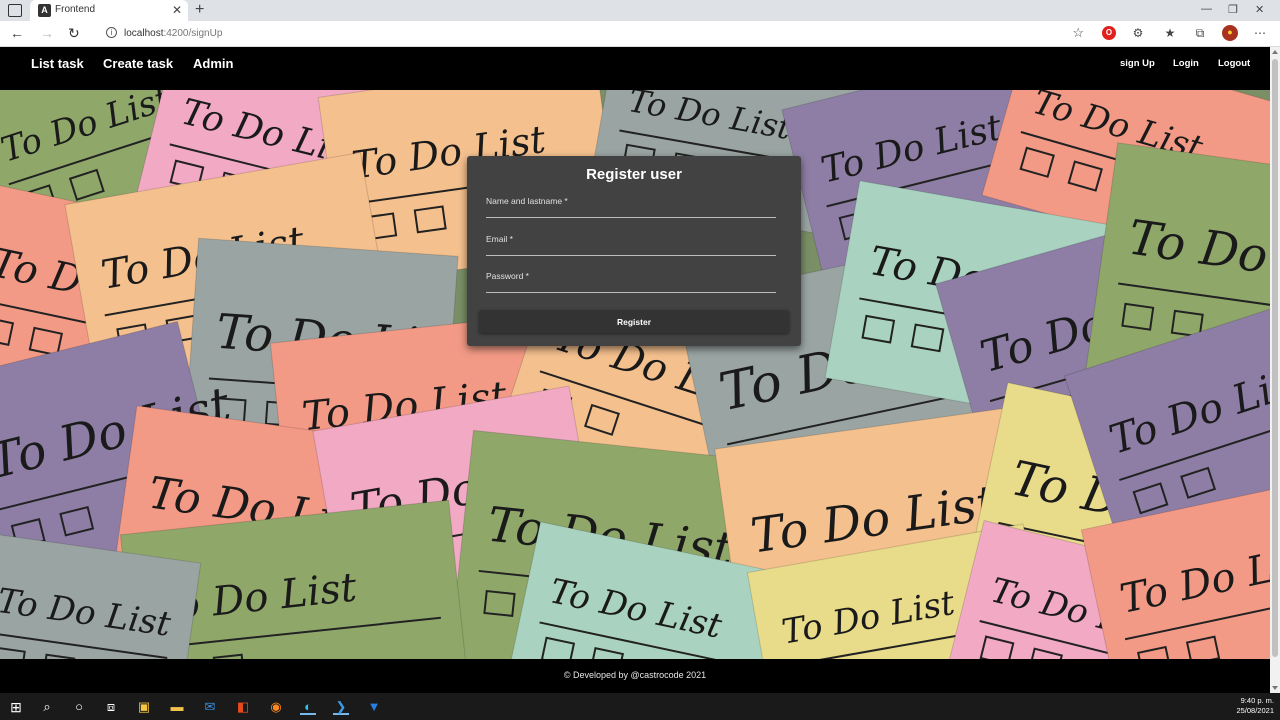 This screenshot has height=720, width=1280. I want to click on name-input, so click(631, 206).